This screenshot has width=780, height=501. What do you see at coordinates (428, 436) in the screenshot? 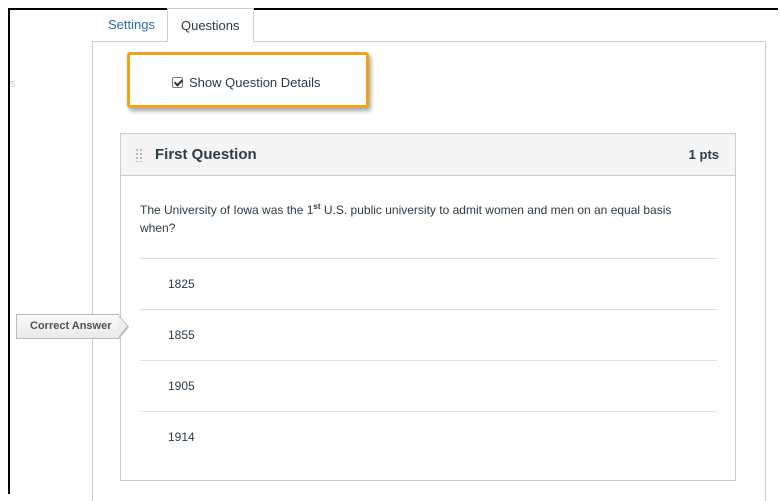
I see `answer-option: 1914` at bounding box center [428, 436].